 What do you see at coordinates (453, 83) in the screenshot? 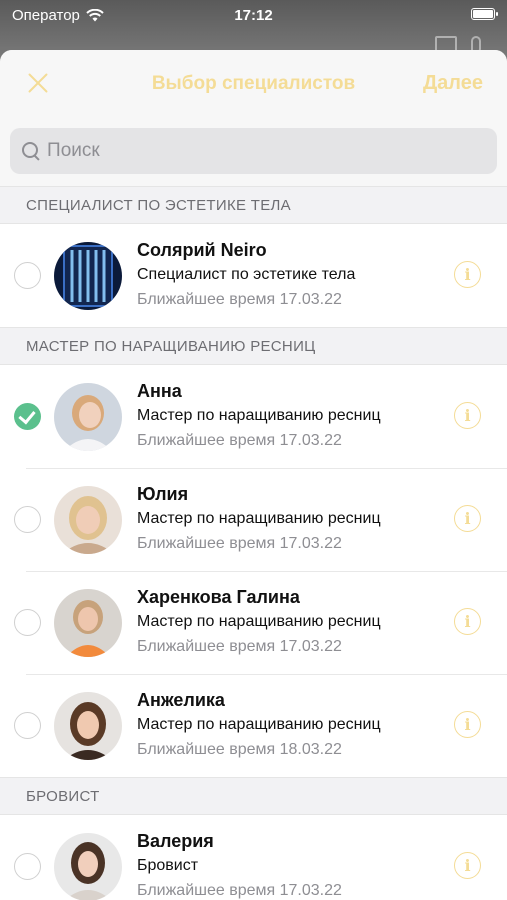
I see `next-button: Далее` at bounding box center [453, 83].